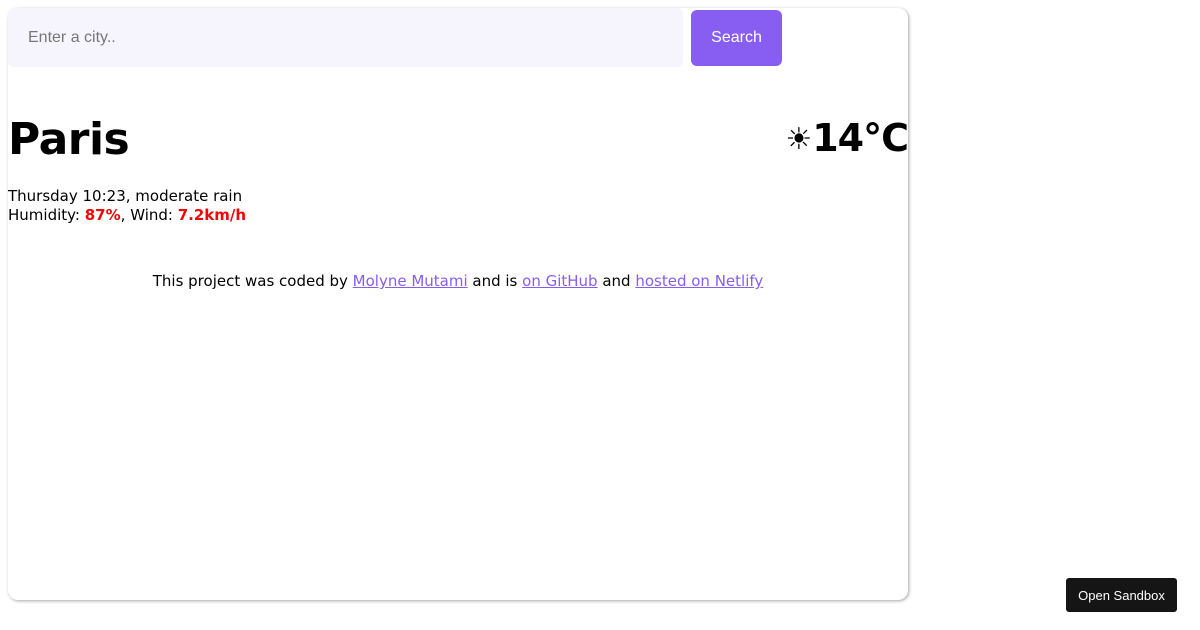  I want to click on search-button: Search, so click(736, 38).